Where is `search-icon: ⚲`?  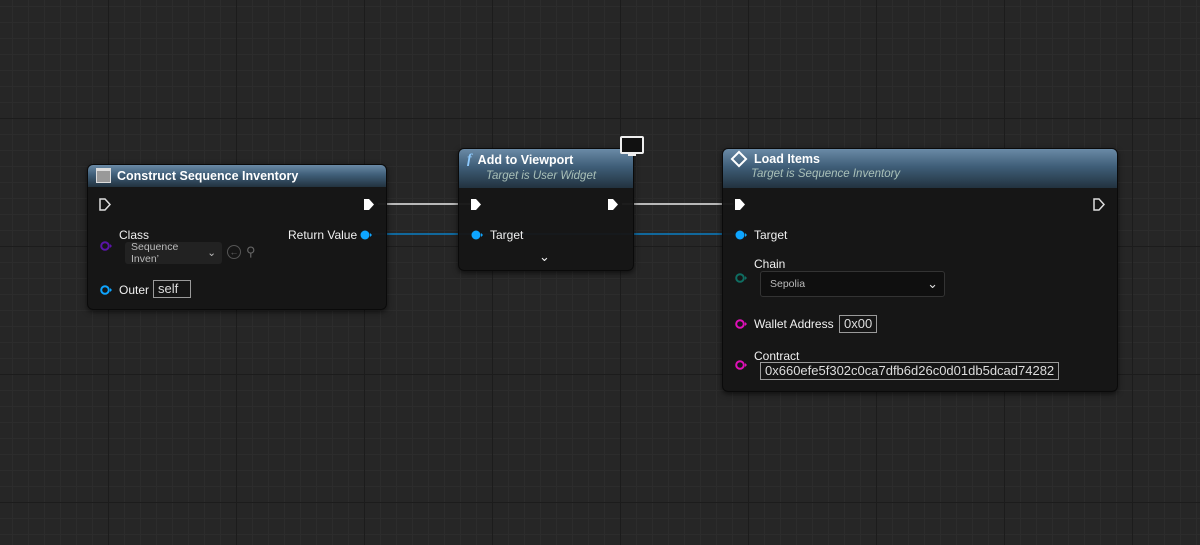 search-icon: ⚲ is located at coordinates (251, 252).